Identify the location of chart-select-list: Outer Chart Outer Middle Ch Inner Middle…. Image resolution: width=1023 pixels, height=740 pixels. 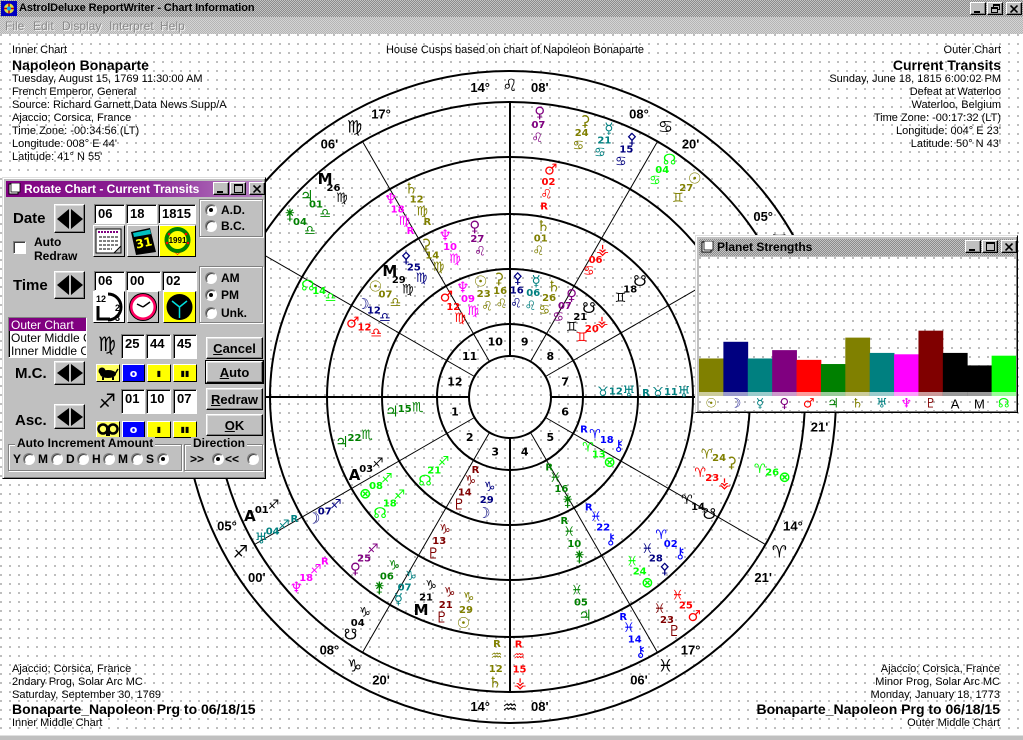
(47, 337).